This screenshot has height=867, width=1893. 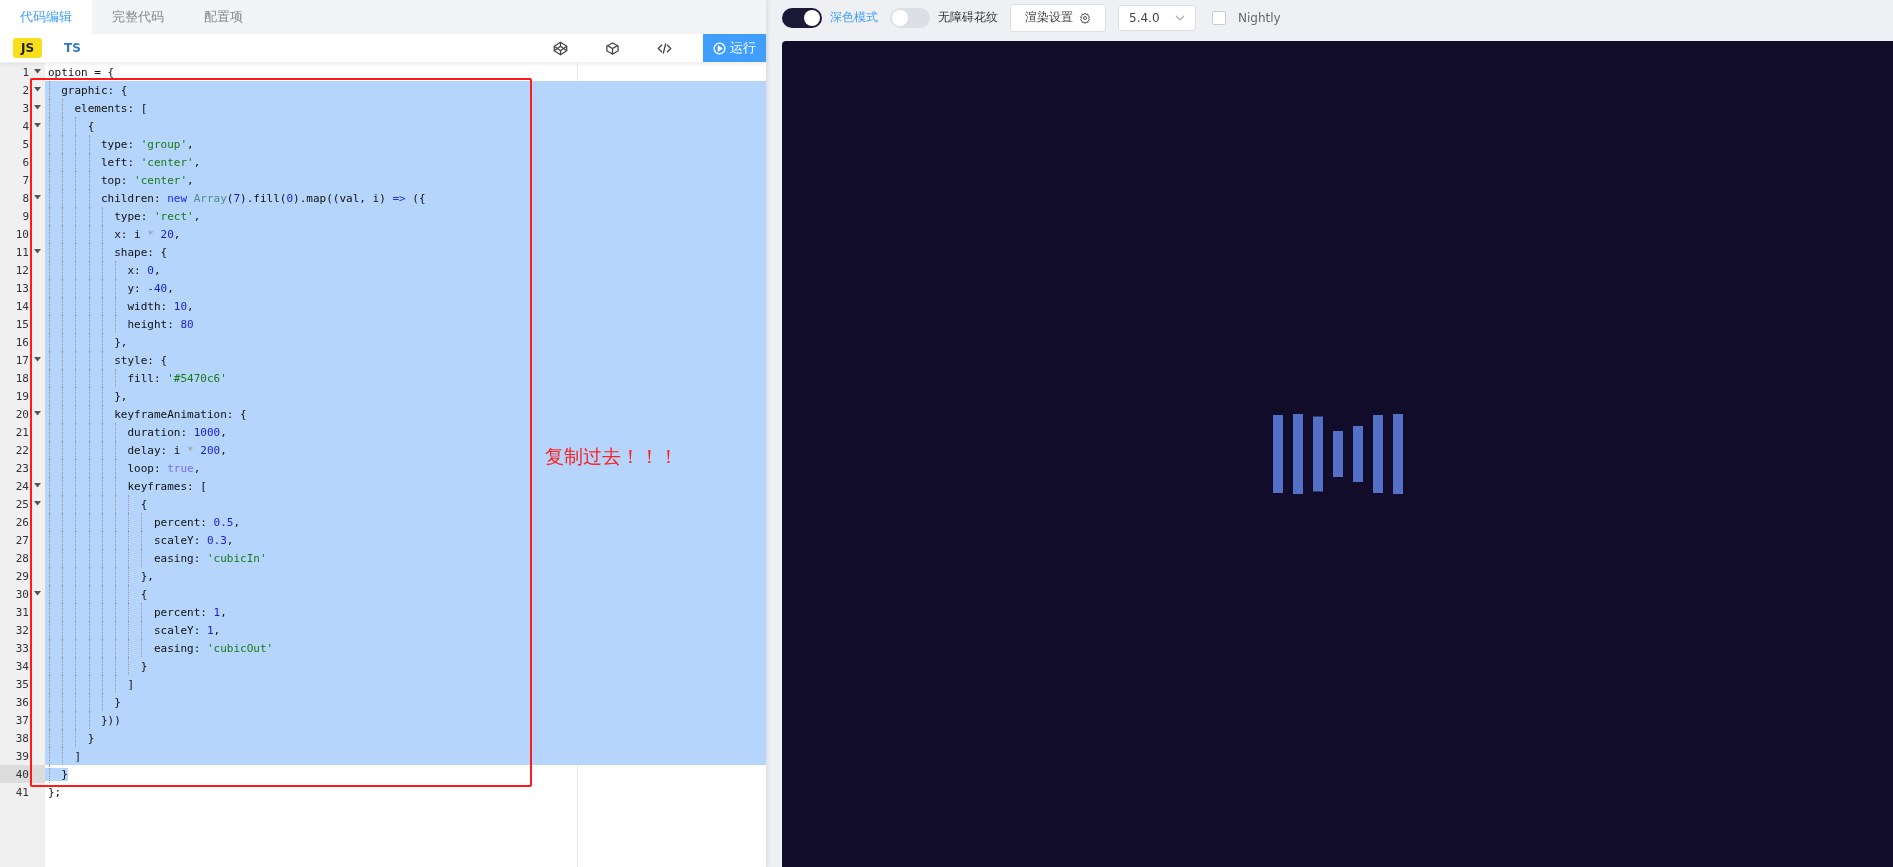 I want to click on code-line: scaleY: 1,, so click(x=186, y=630).